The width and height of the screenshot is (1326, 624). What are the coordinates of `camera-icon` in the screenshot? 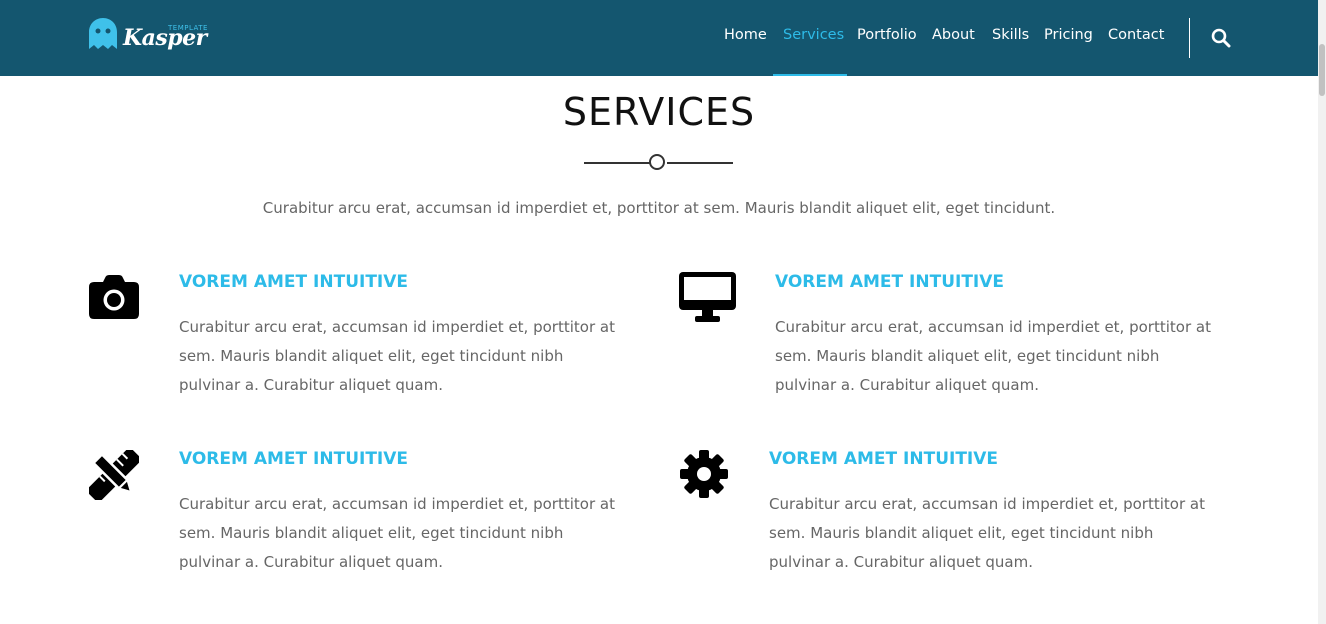 It's located at (114, 297).